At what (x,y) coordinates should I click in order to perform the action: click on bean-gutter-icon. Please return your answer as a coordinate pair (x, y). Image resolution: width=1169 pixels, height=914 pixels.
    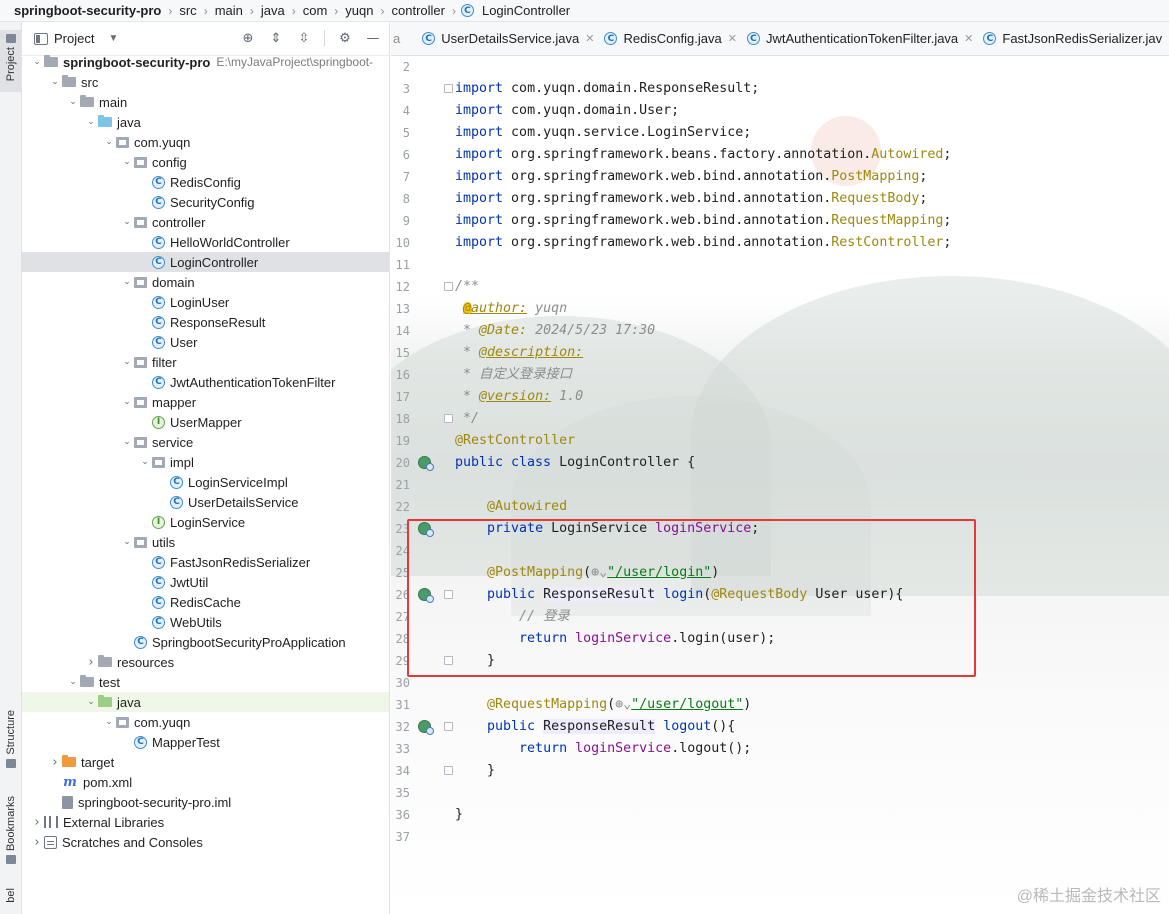
    Looking at the image, I should click on (426, 463).